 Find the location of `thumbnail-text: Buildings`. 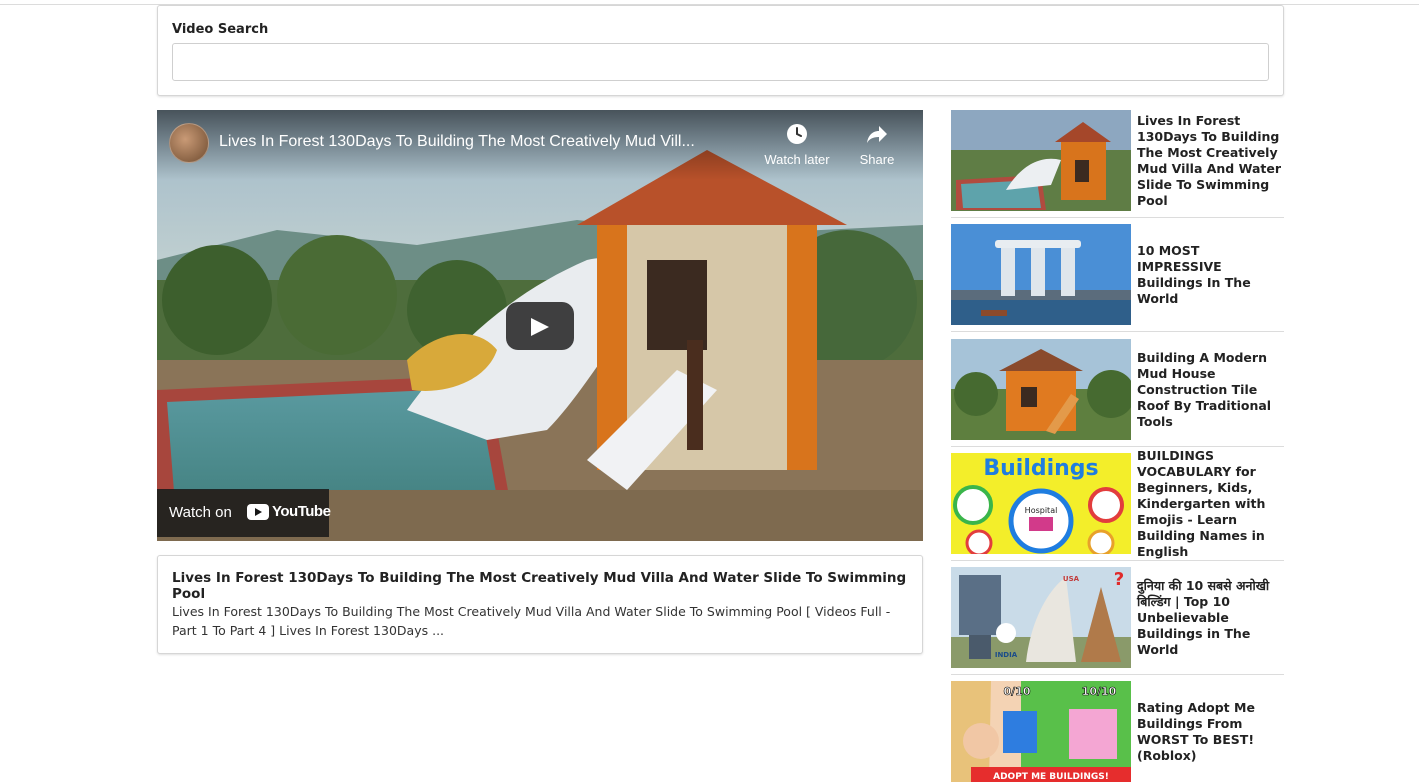

thumbnail-text: Buildings is located at coordinates (1040, 468).